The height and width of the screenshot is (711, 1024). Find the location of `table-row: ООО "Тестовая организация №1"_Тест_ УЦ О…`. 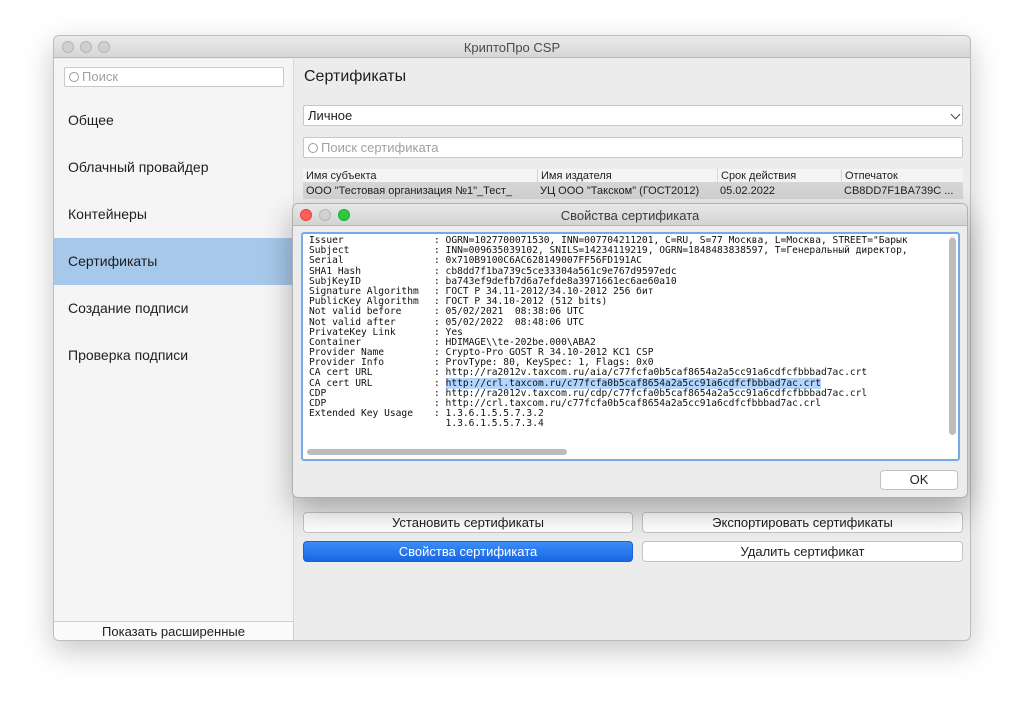

table-row: ООО "Тестовая организация №1"_Тест_ УЦ О… is located at coordinates (633, 191).